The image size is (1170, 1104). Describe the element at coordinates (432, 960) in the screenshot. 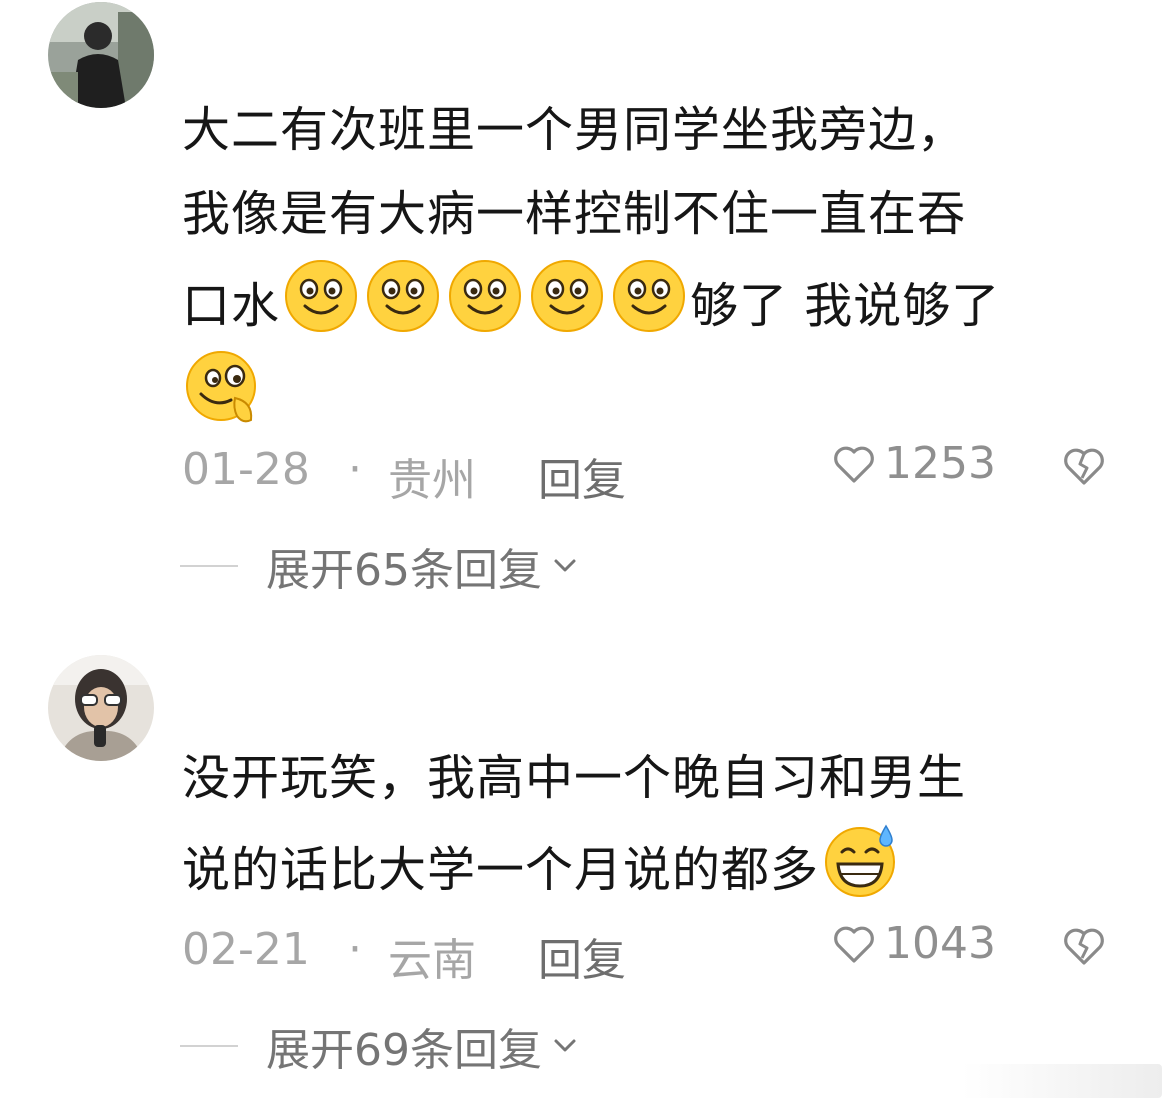

I see `comment-location: 云南` at that location.